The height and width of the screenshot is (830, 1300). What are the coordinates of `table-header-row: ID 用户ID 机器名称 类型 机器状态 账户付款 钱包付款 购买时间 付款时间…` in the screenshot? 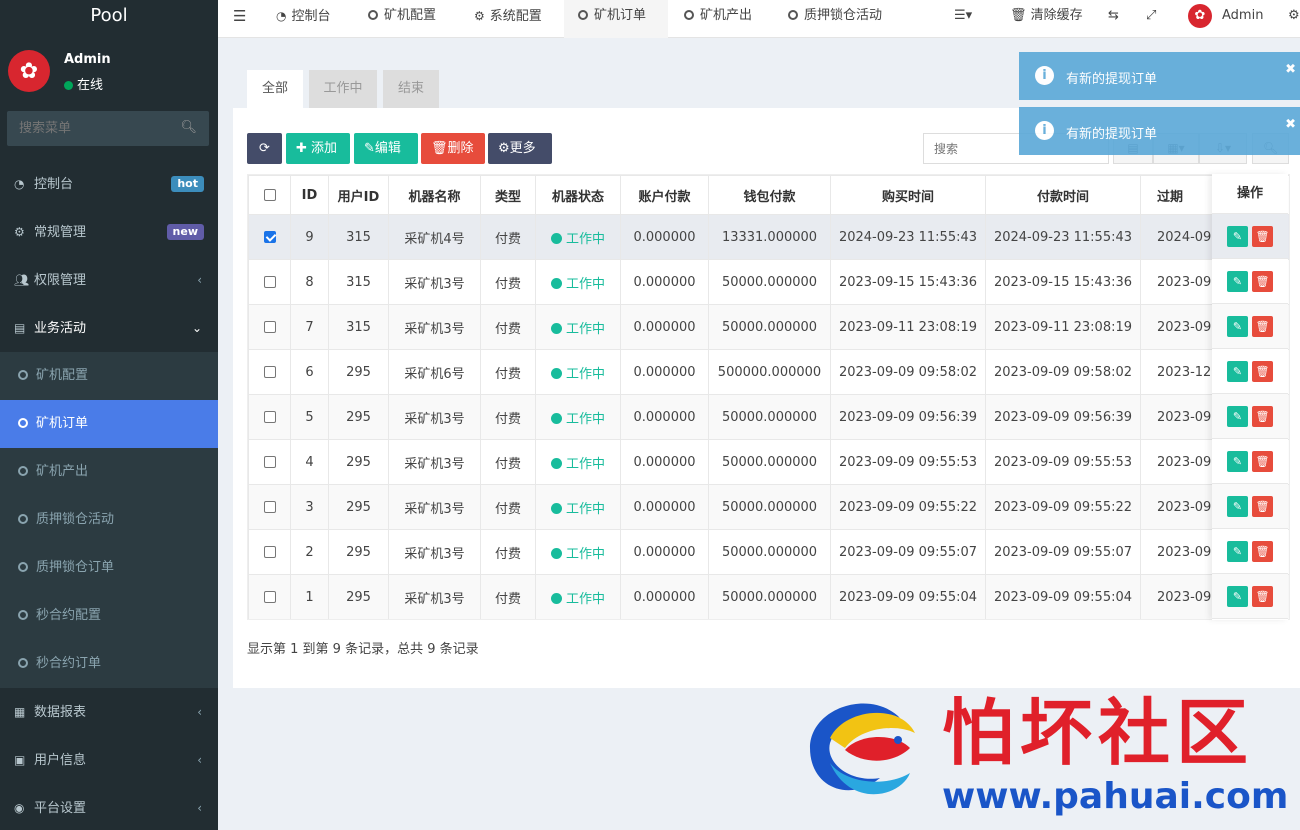 It's located at (768, 195).